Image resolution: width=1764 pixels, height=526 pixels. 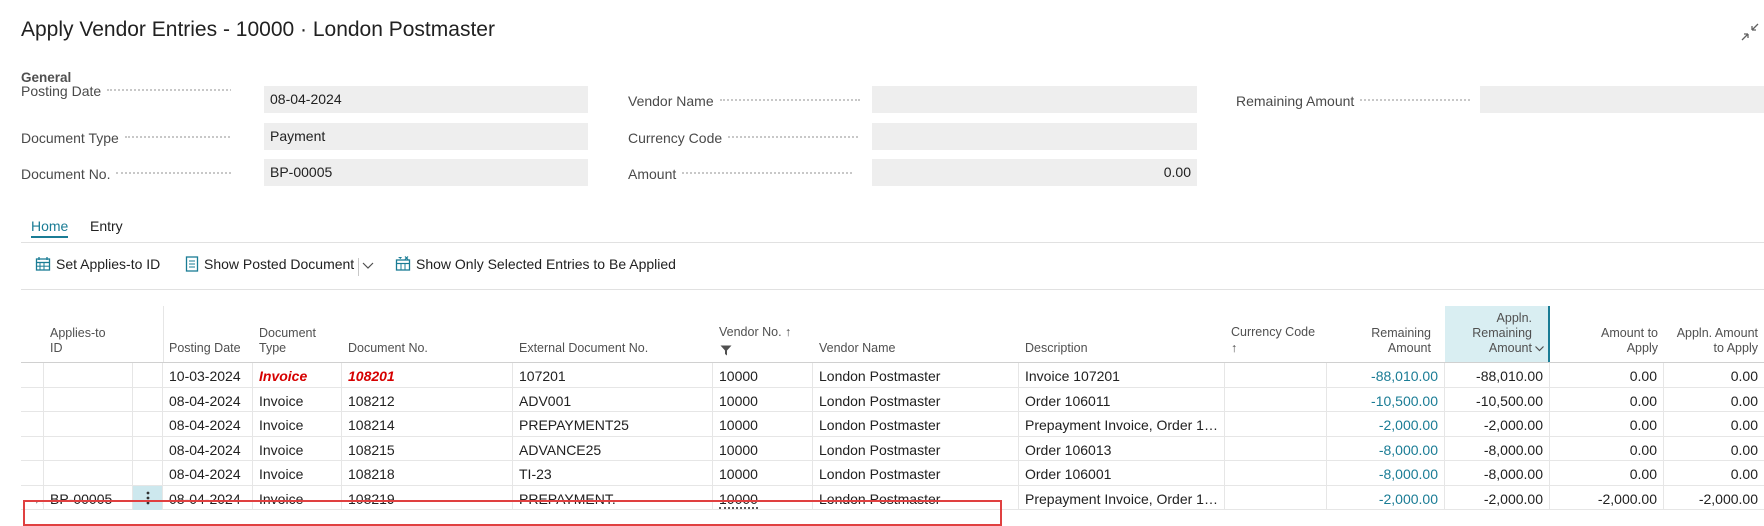 I want to click on show-only-selected-label: Show Only Selected Entries to Be Applied, so click(x=546, y=264).